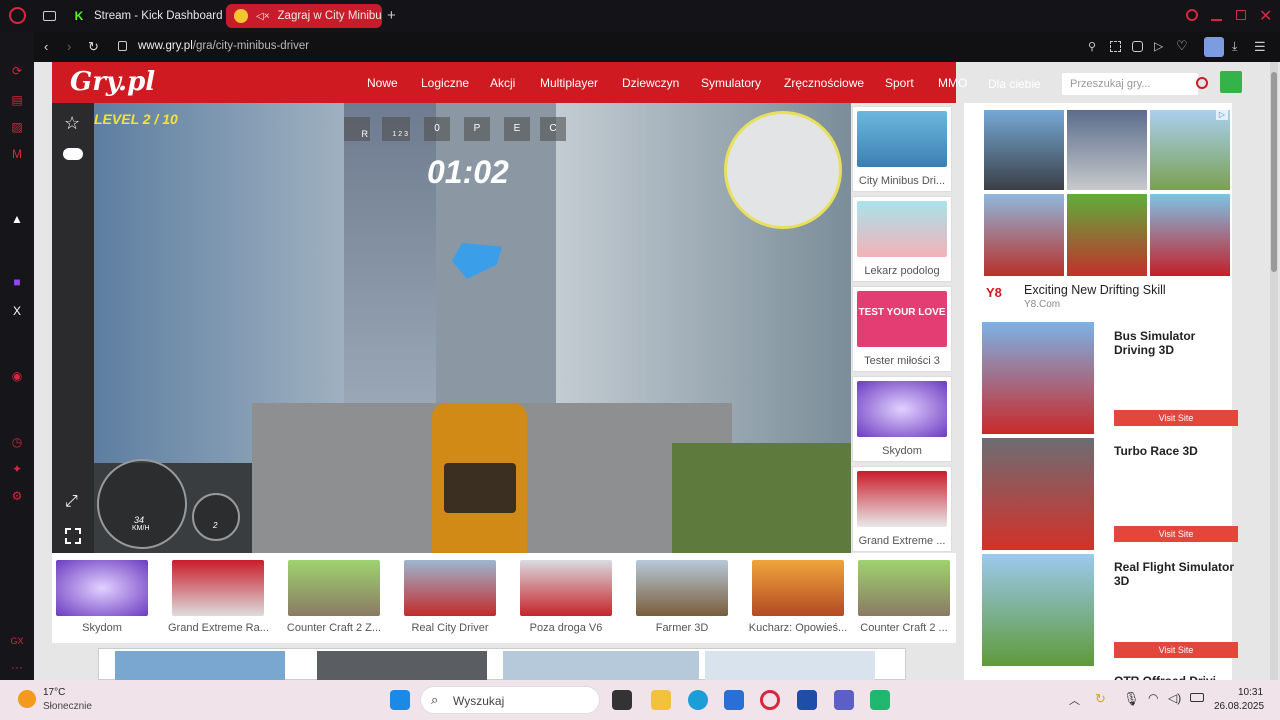  Describe the element at coordinates (502, 664) in the screenshot. I see `bottom-ad-banner` at that location.